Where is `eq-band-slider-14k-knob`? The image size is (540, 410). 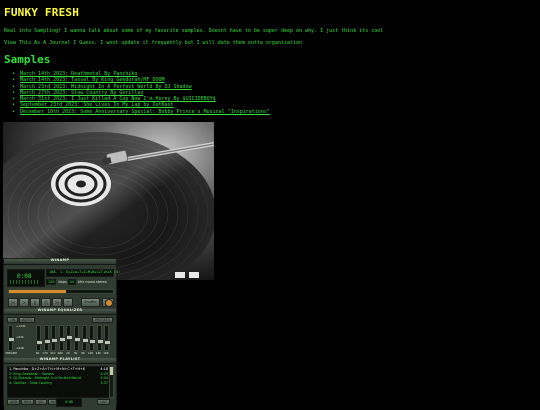 eq-band-slider-14k-knob is located at coordinates (100, 342).